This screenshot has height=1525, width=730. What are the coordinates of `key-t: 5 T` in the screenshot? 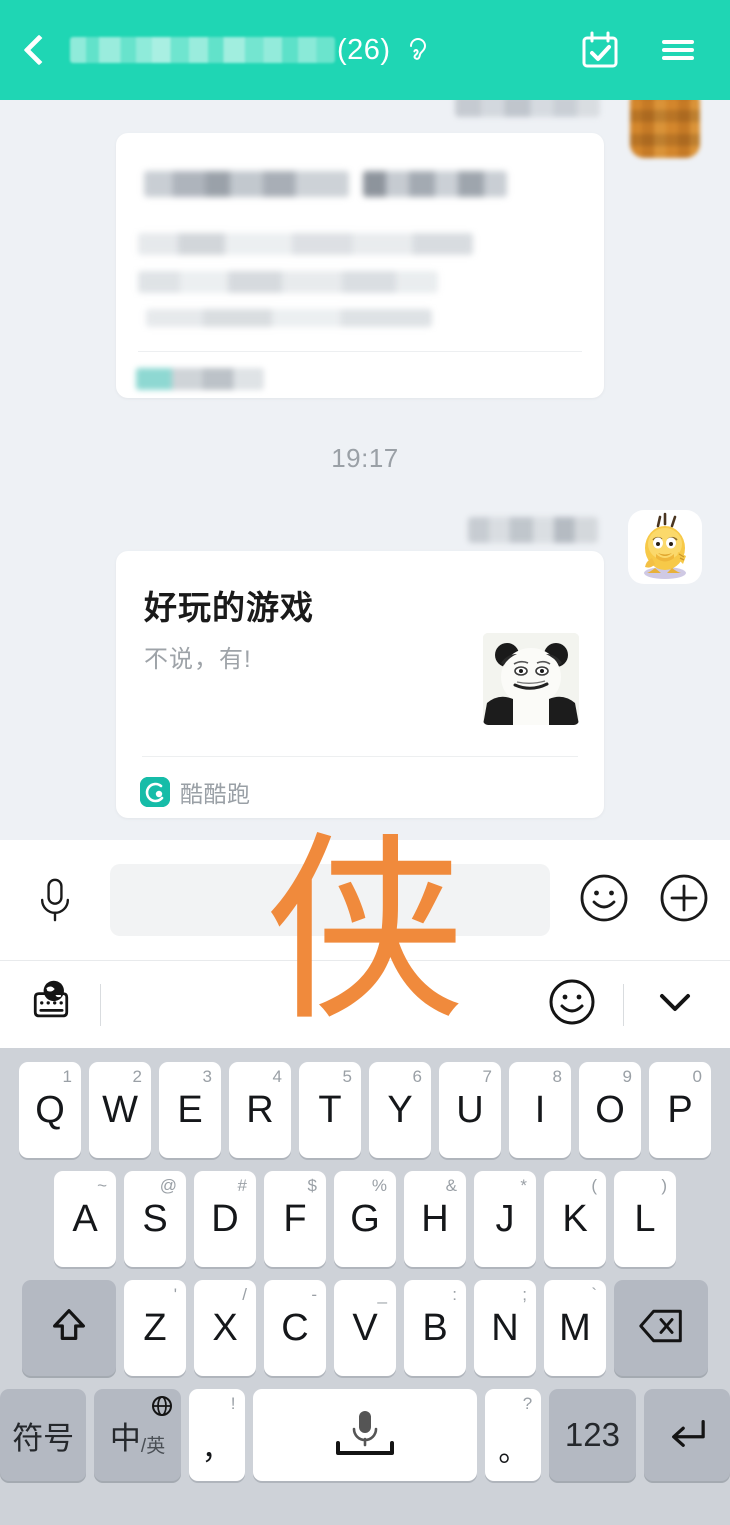 It's located at (330, 1110).